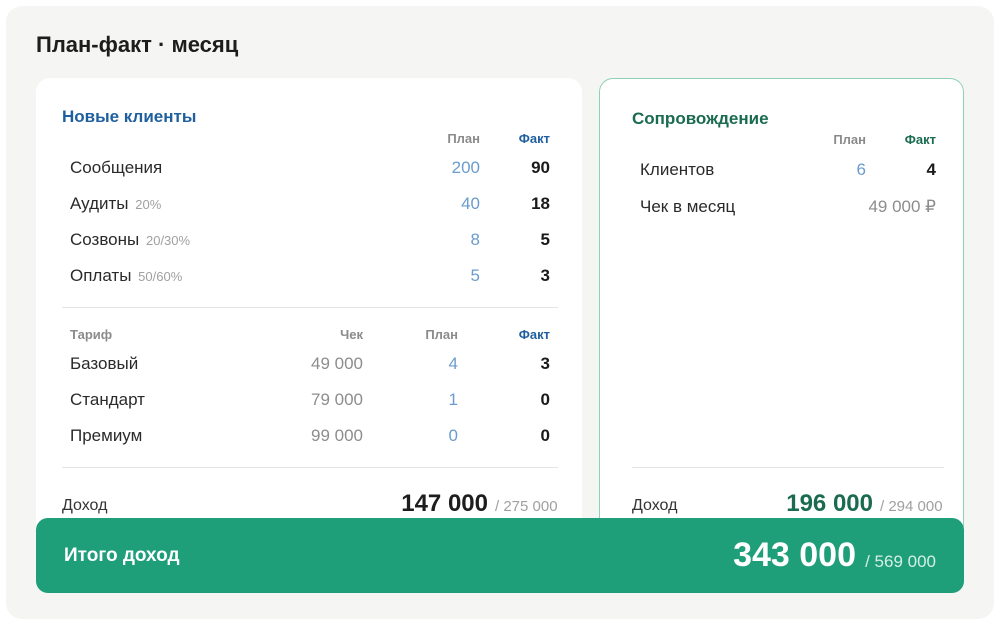 The width and height of the screenshot is (1000, 625). What do you see at coordinates (309, 436) in the screenshot?
I see `tariff-row-premium: Премиум 99 000 0 0` at bounding box center [309, 436].